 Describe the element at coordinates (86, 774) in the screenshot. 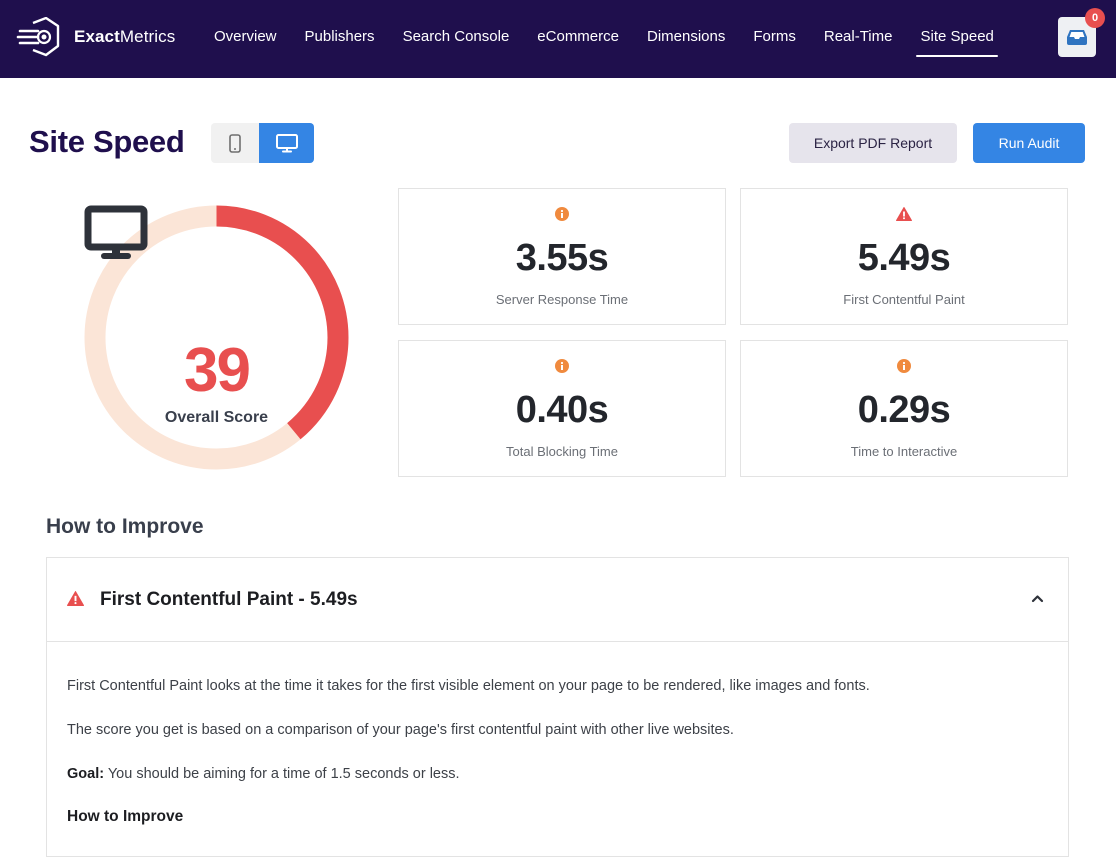

I see `goal-label: Goal:` at that location.